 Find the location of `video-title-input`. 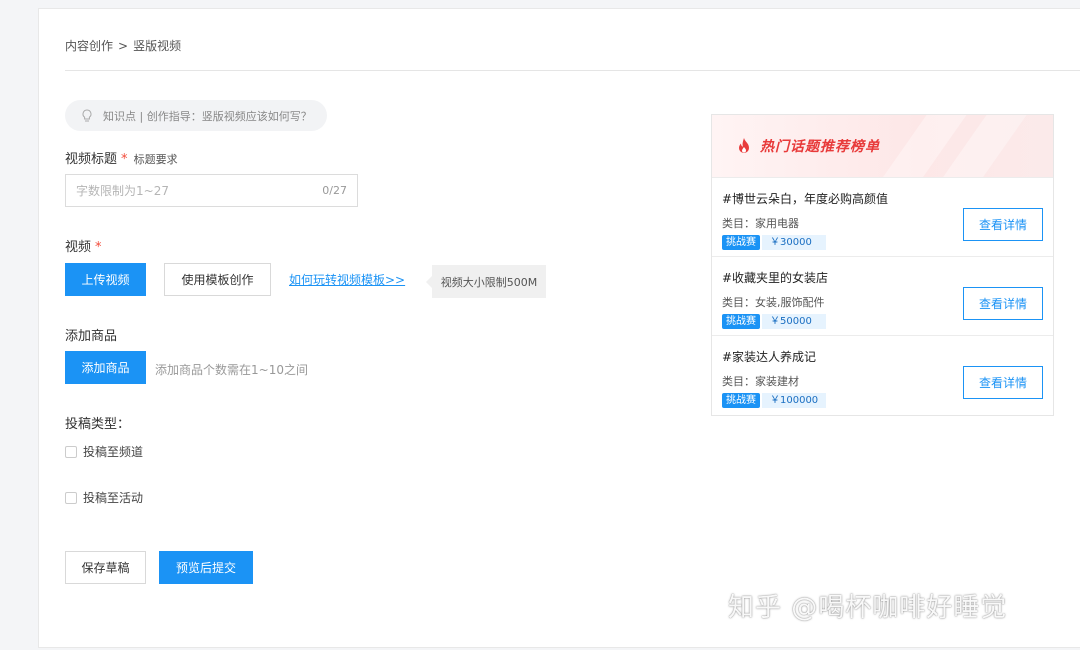

video-title-input is located at coordinates (199, 190).